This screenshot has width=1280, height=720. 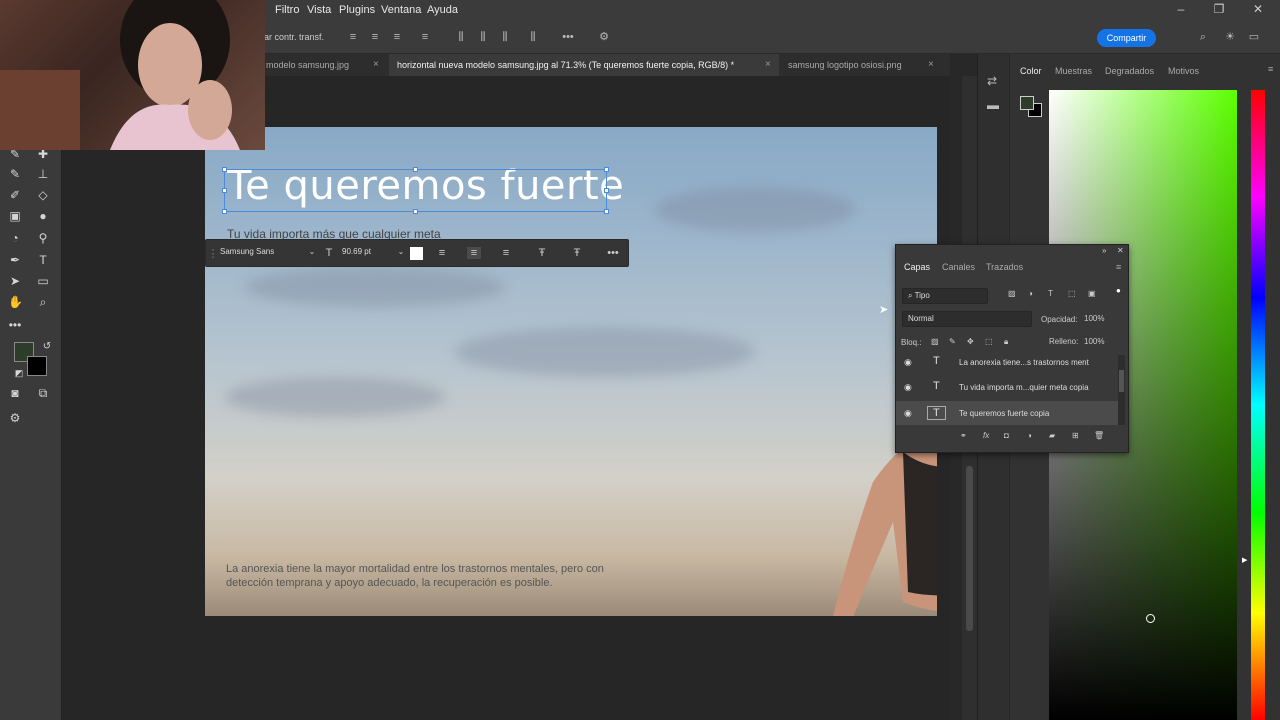 What do you see at coordinates (1219, 9) in the screenshot?
I see `restore-icon: ❐` at bounding box center [1219, 9].